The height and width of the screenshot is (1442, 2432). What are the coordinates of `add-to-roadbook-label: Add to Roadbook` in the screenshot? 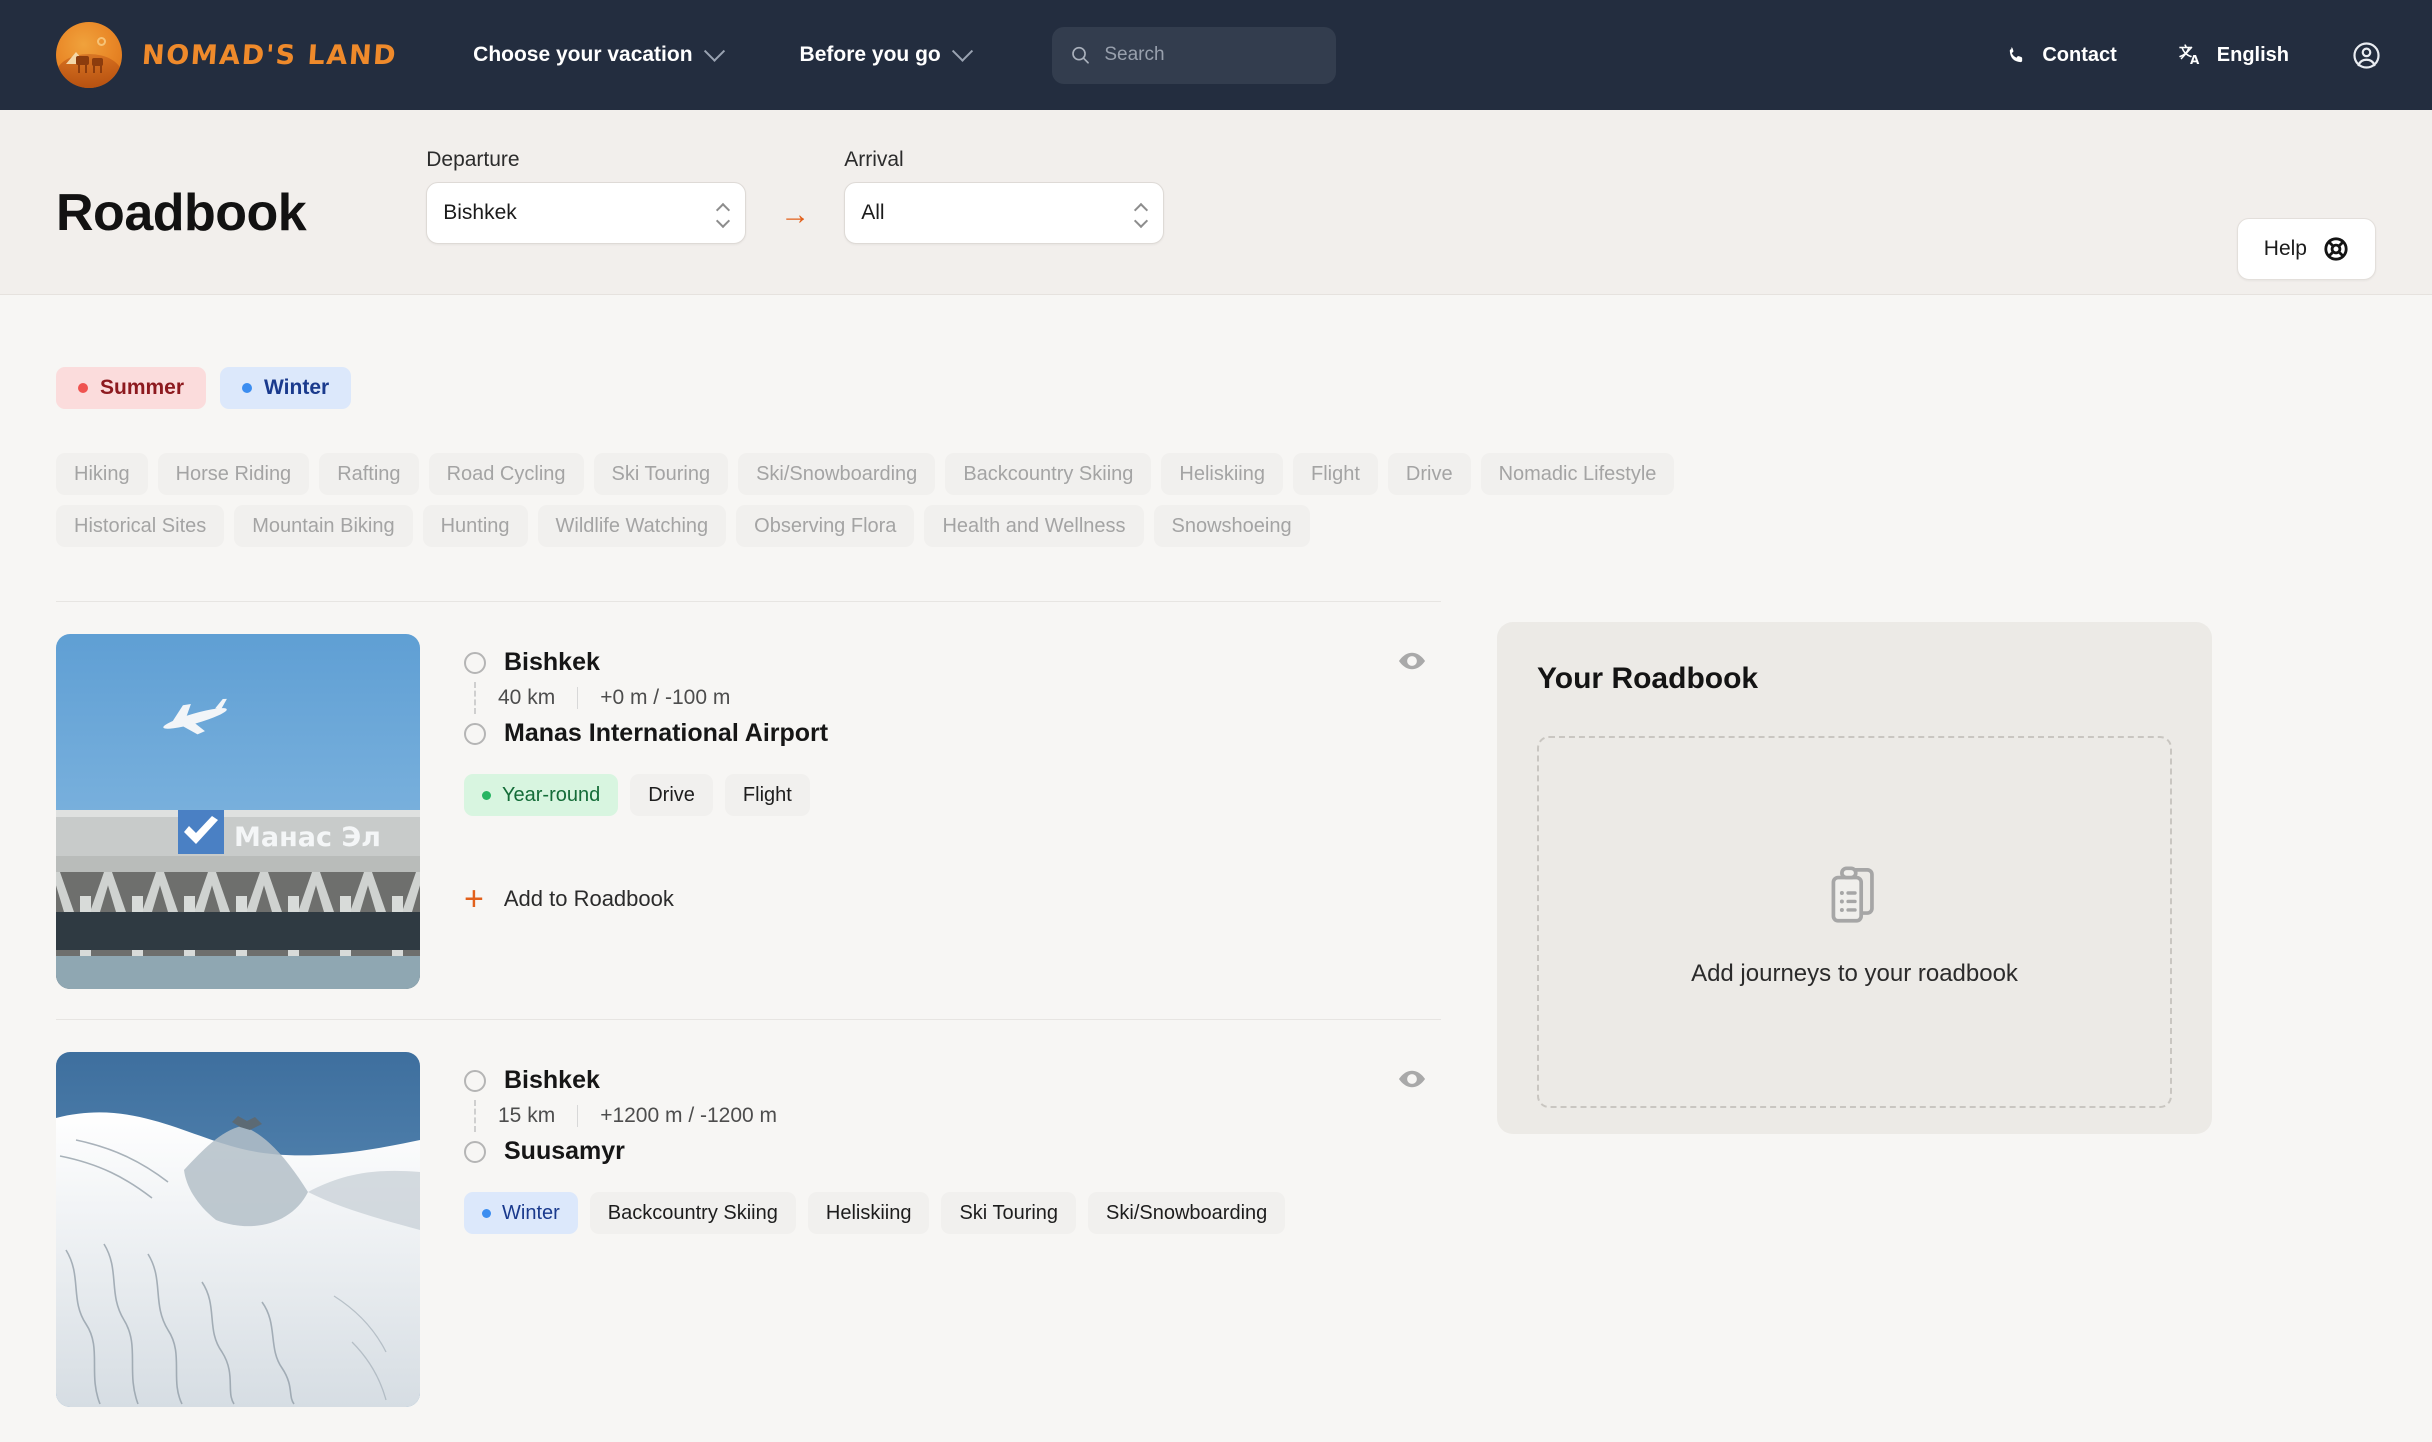 It's located at (588, 898).